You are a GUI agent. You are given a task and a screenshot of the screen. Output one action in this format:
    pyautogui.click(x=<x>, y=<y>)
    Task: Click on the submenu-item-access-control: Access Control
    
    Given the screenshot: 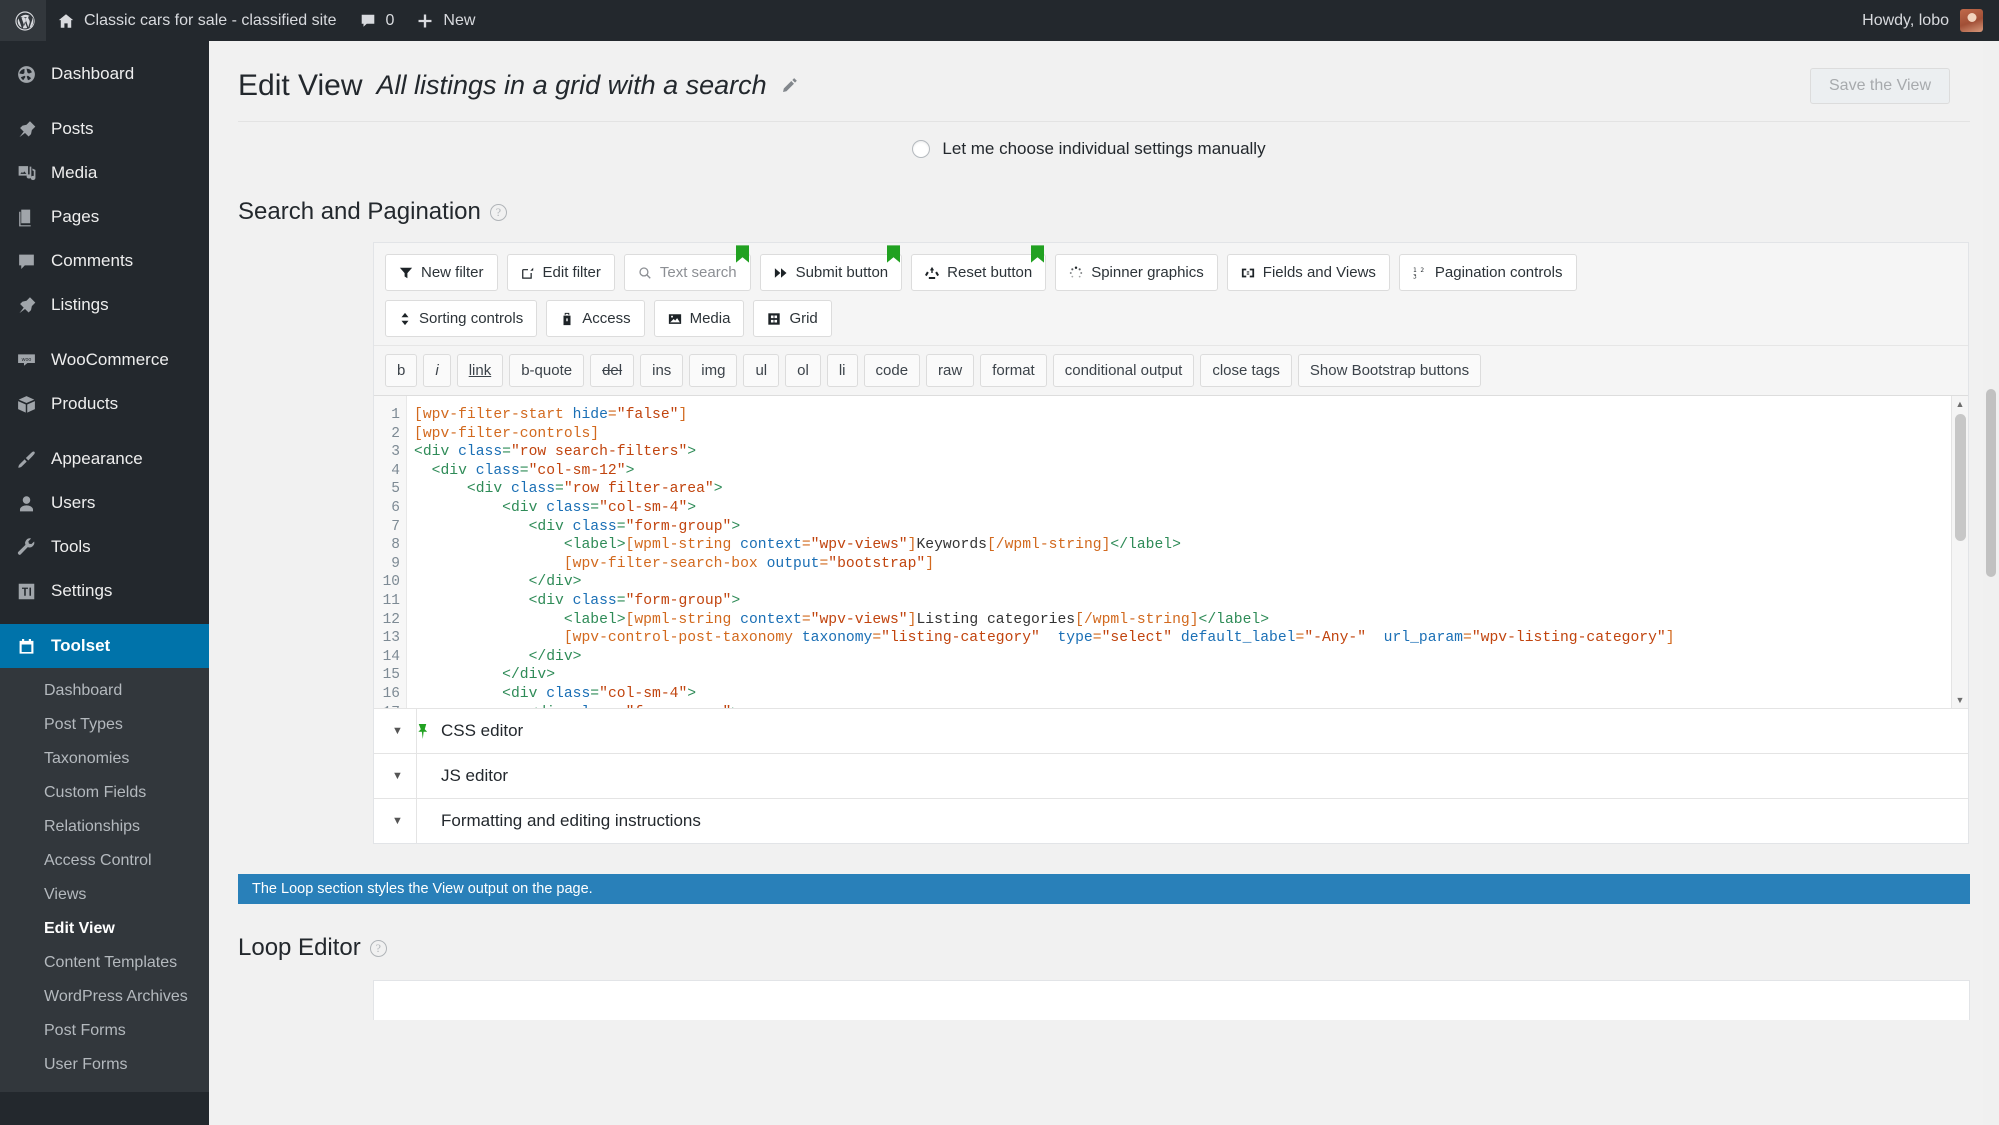 What is the action you would take?
    pyautogui.click(x=104, y=861)
    